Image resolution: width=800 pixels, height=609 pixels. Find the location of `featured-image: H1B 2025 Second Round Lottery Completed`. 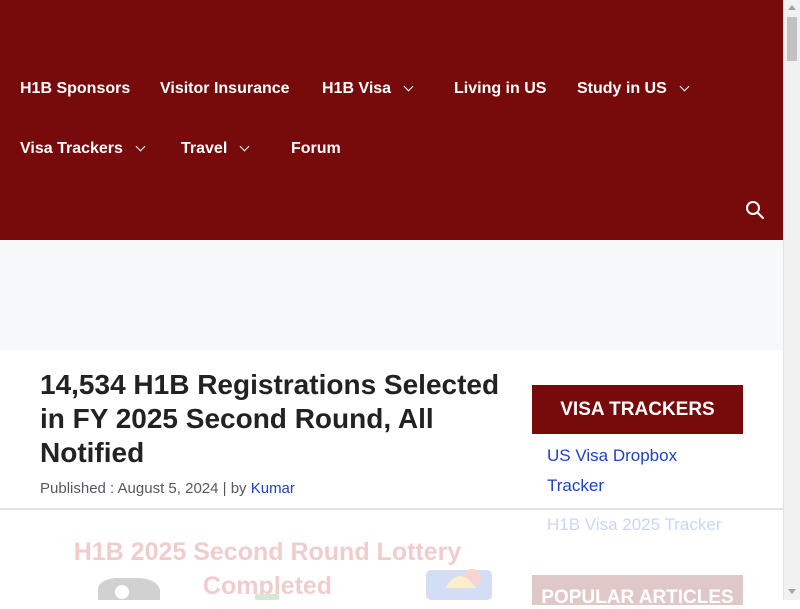

featured-image: H1B 2025 Second Round Lottery Completed is located at coordinates (267, 565).